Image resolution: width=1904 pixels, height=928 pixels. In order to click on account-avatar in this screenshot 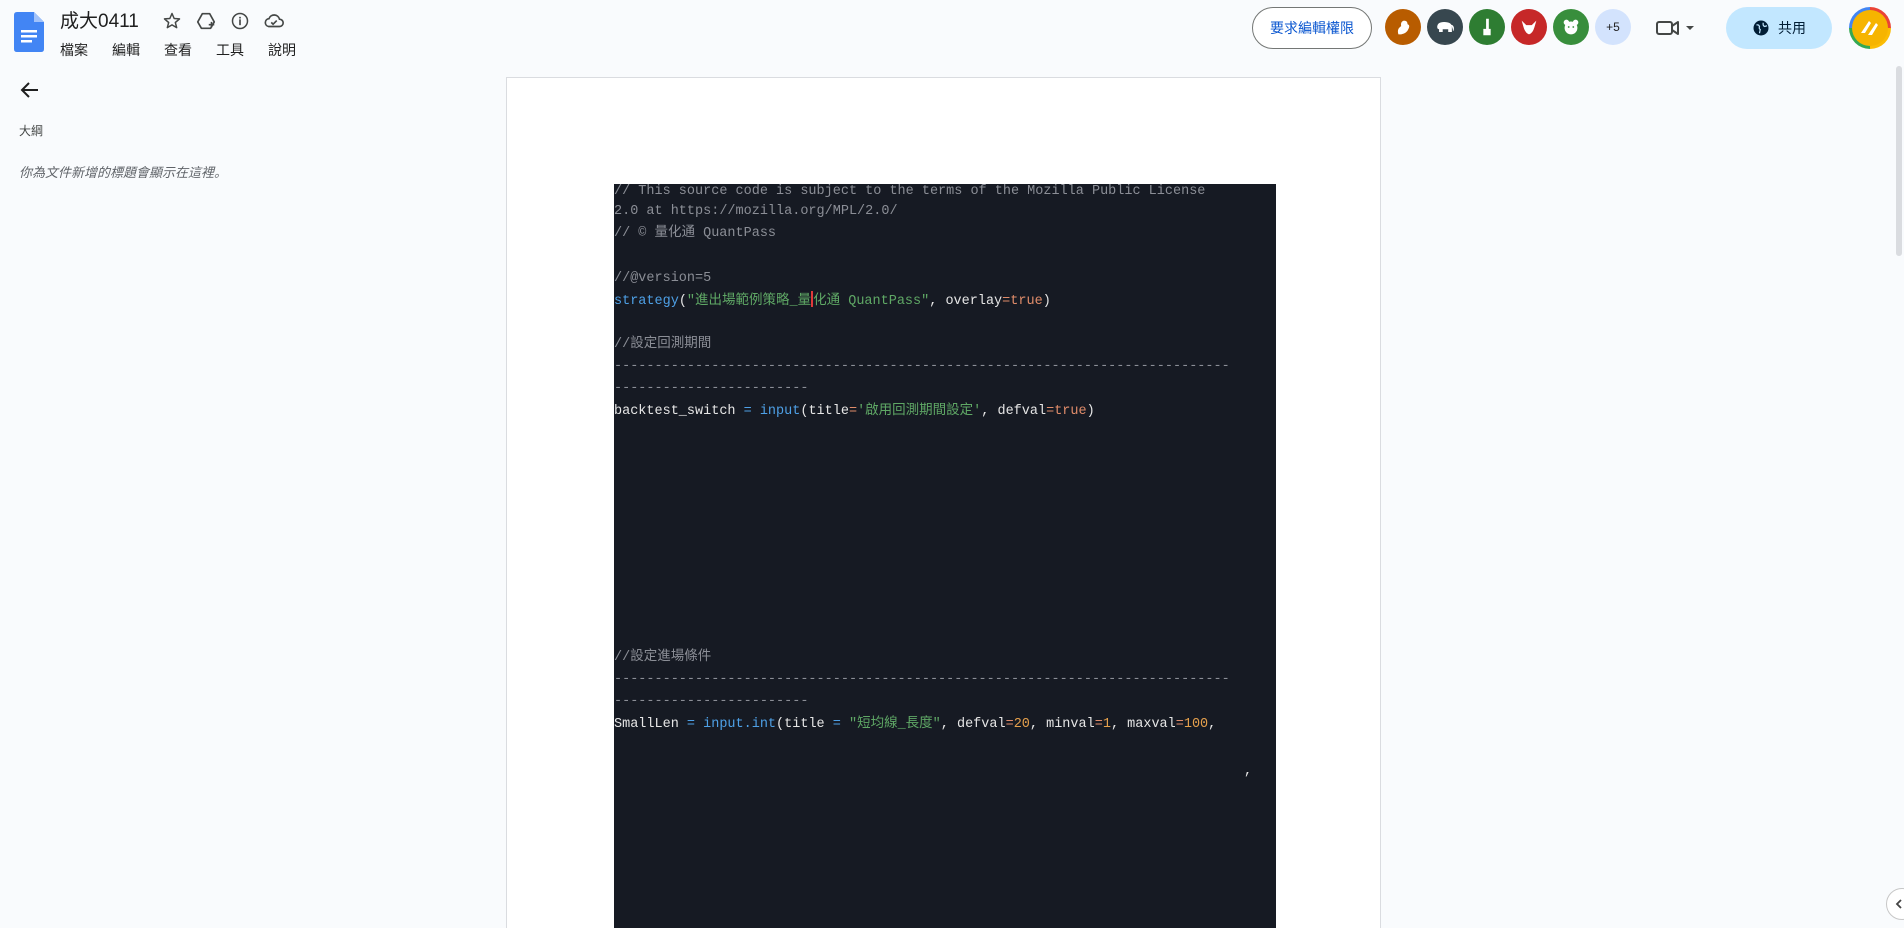, I will do `click(1870, 28)`.